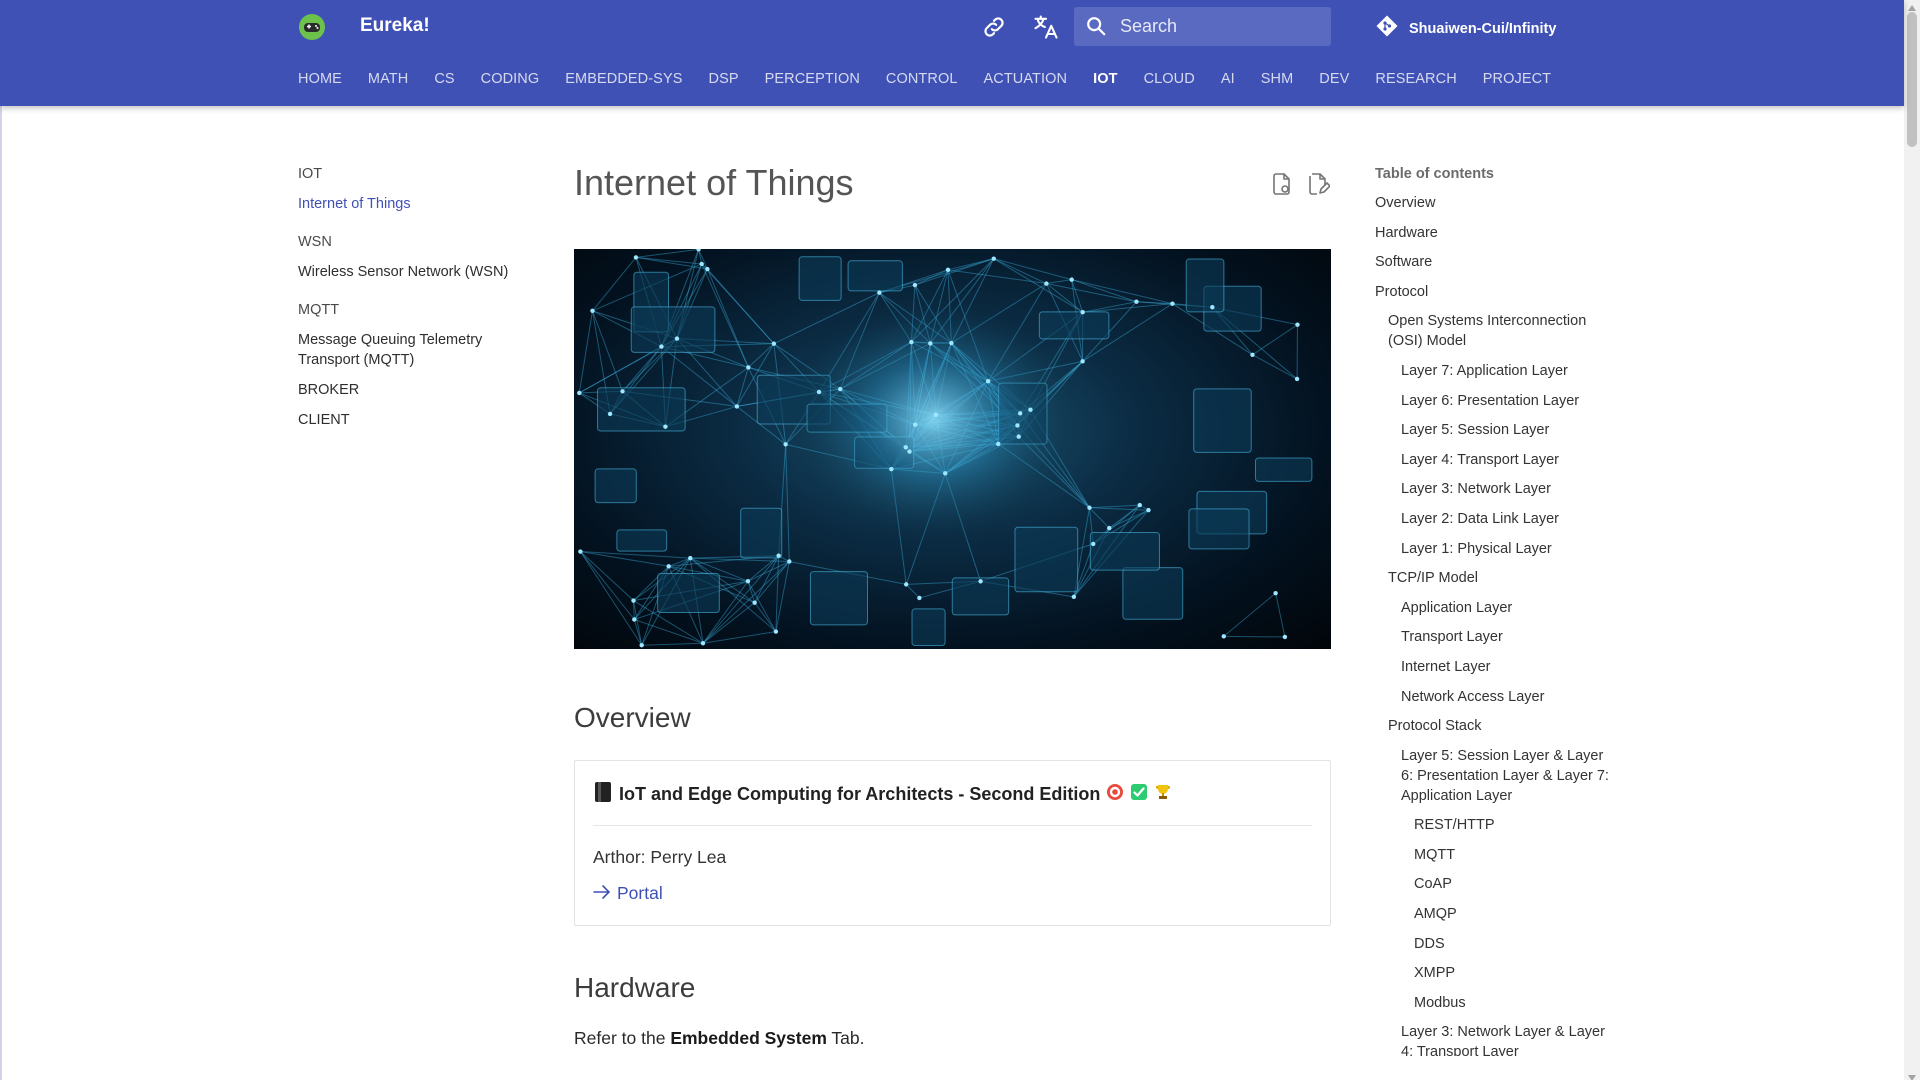  What do you see at coordinates (632, 717) in the screenshot?
I see `overview-heading: Overview` at bounding box center [632, 717].